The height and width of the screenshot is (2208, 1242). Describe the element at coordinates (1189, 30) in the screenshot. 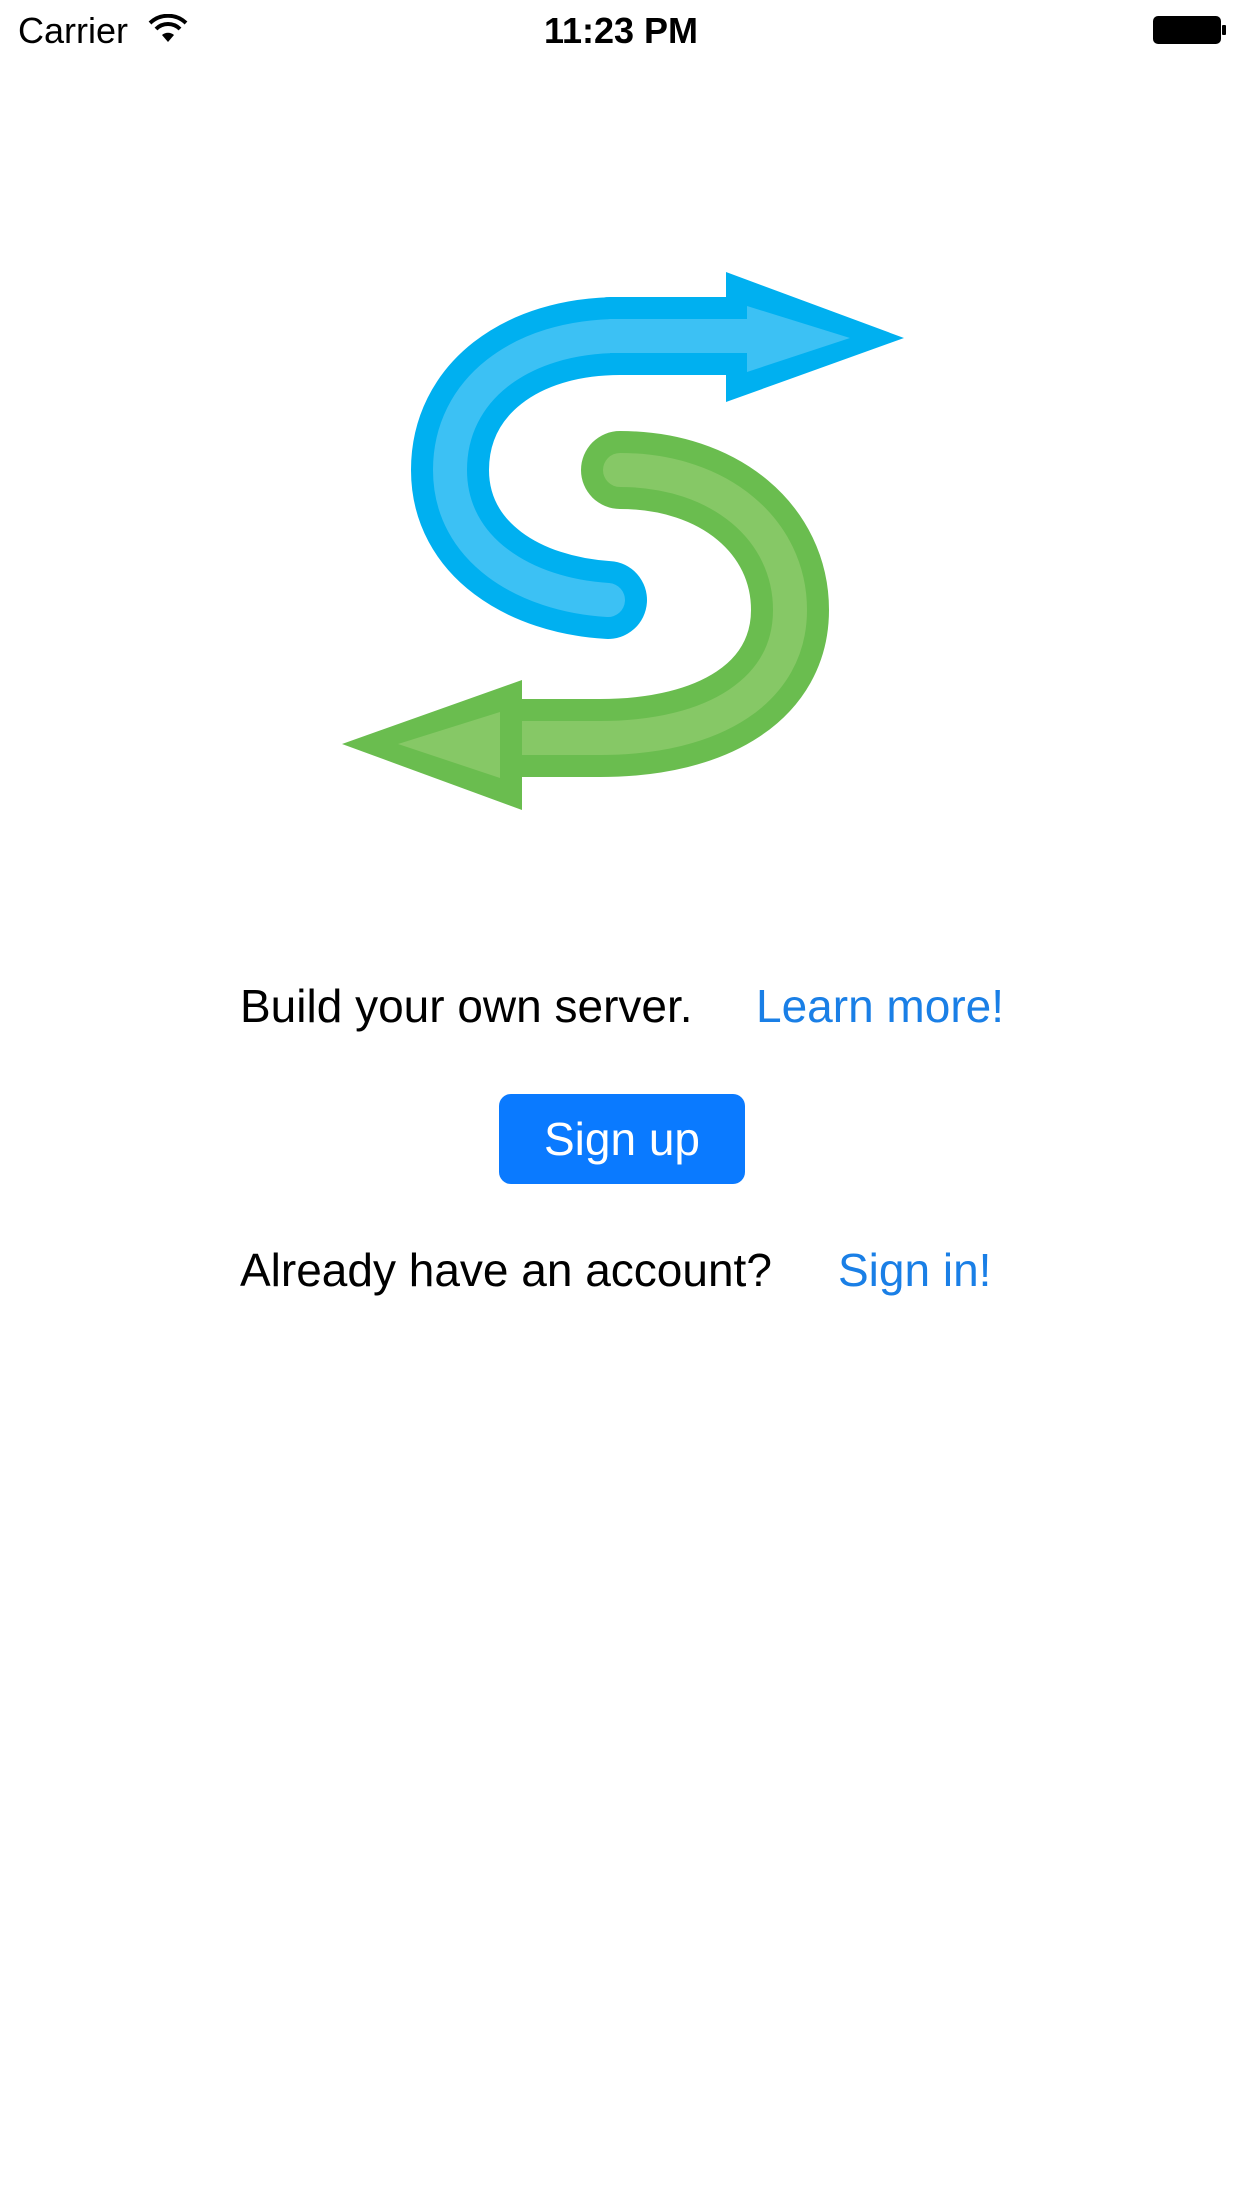

I see `battery-icon` at that location.